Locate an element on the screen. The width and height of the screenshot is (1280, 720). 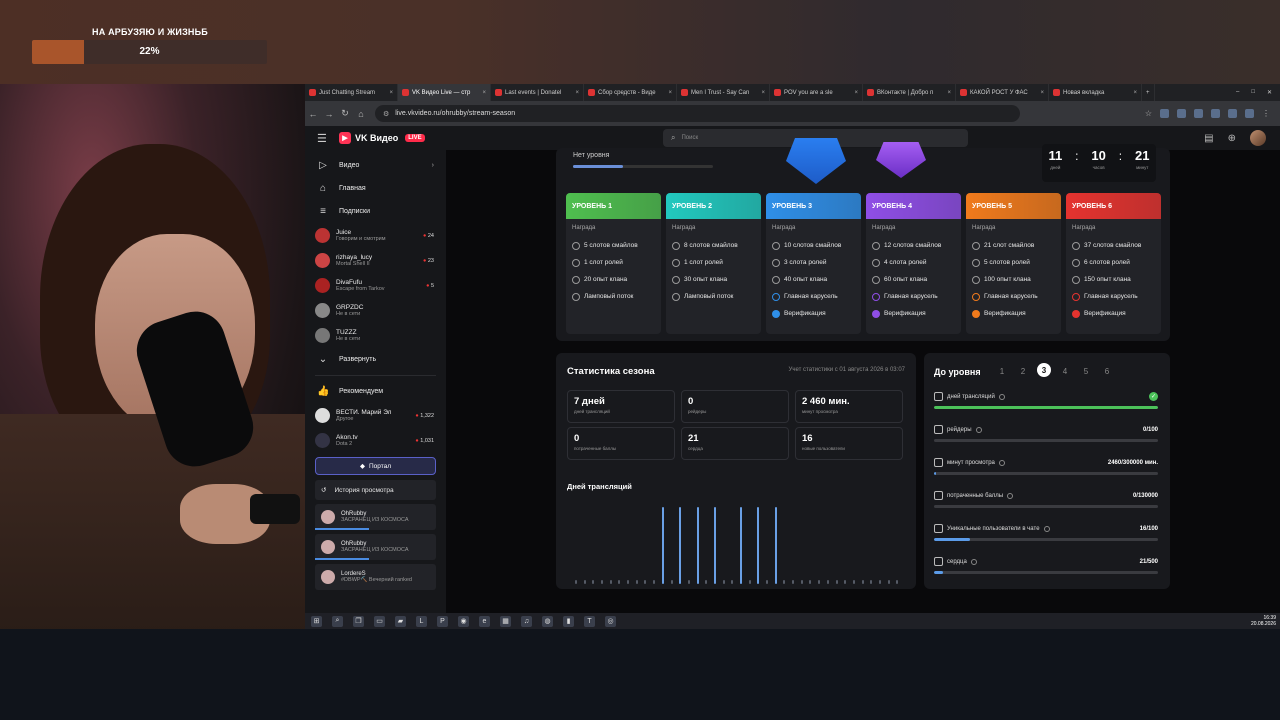
browser-tab: POV you are a sle × is located at coordinates (816, 92).